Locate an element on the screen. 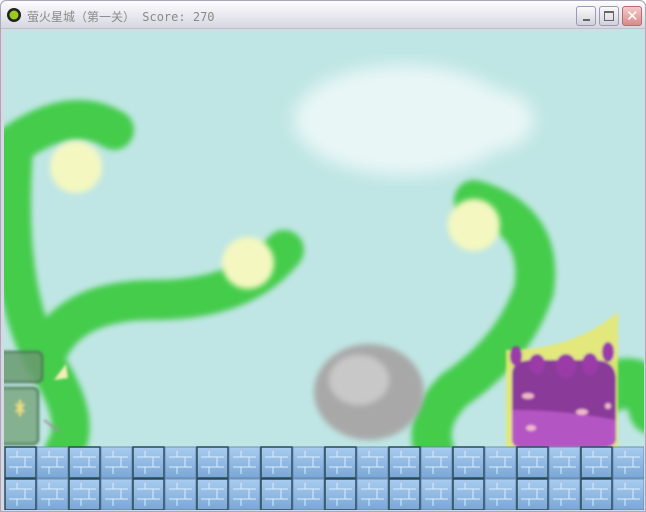  score-value: 270 is located at coordinates (203, 17).